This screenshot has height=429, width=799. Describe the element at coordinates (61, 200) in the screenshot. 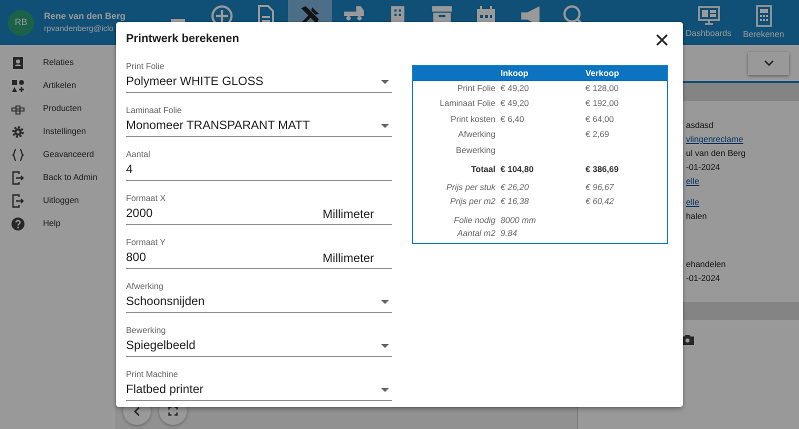

I see `sidebar-label: Uitloggen` at that location.